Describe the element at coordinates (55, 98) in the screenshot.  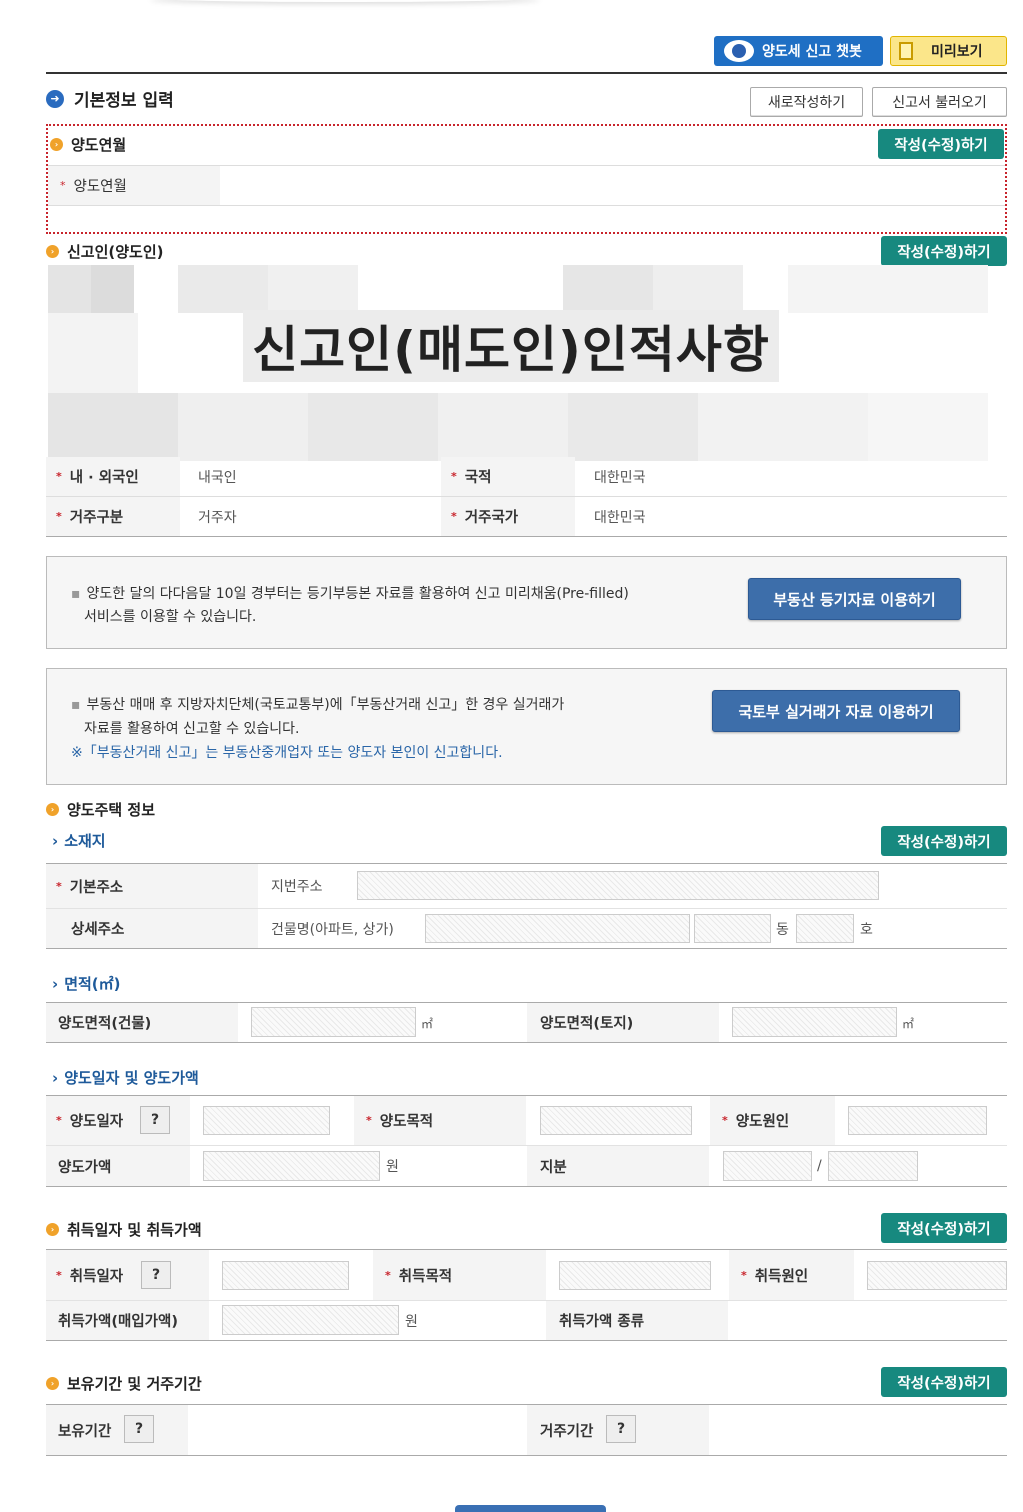
I see `arrow-right-icon: ➜` at that location.